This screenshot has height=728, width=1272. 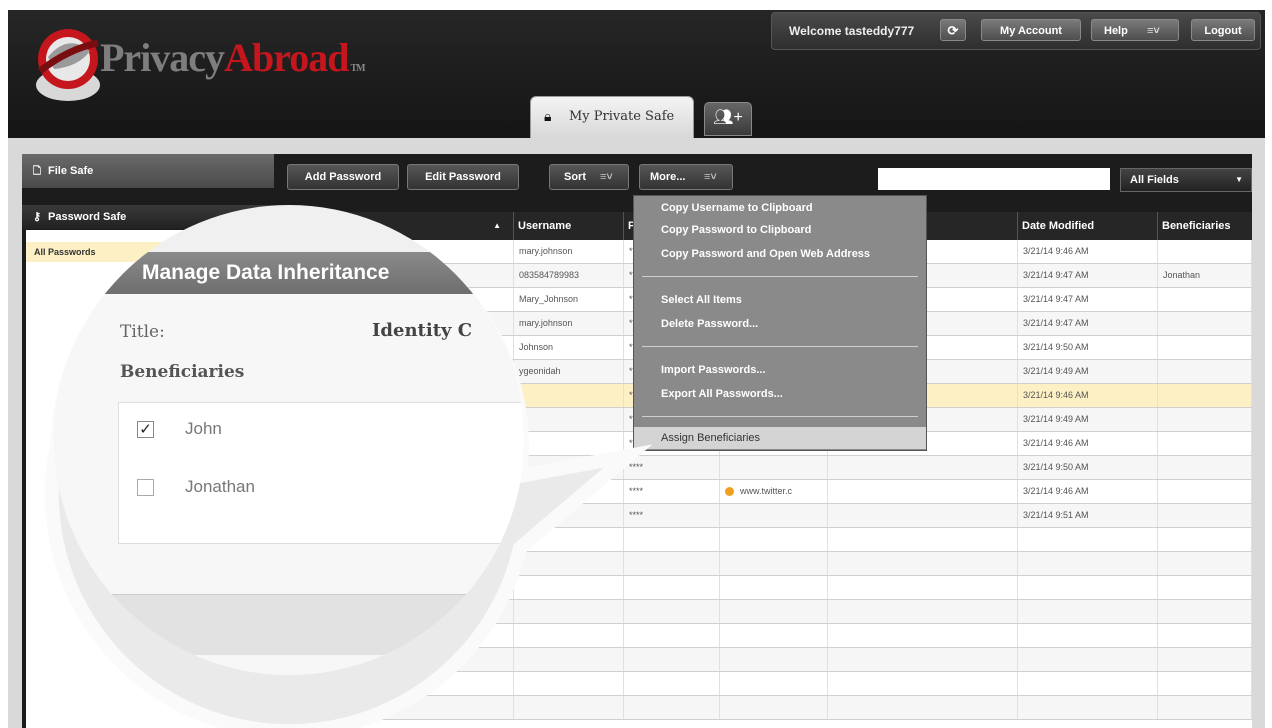 I want to click on table-cell-username: Johnson, so click(x=569, y=347).